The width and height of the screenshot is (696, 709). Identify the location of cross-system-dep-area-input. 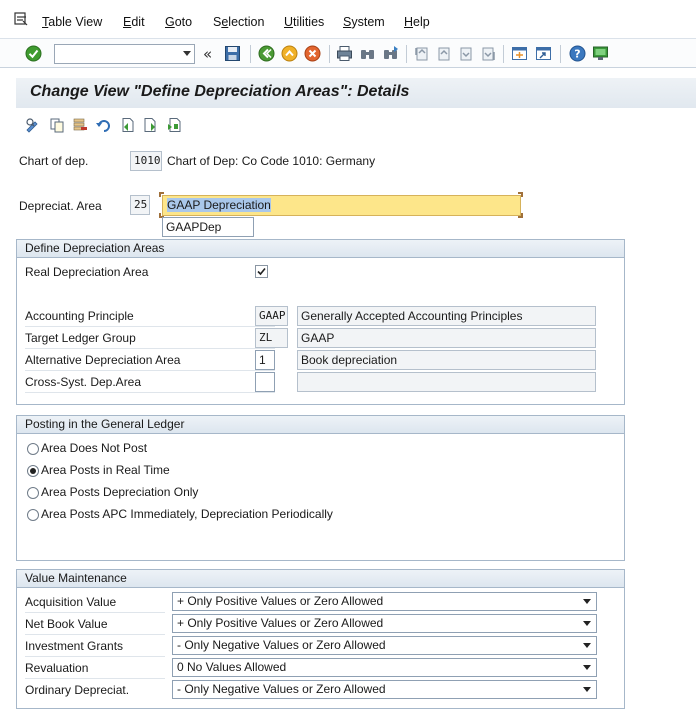
(265, 382).